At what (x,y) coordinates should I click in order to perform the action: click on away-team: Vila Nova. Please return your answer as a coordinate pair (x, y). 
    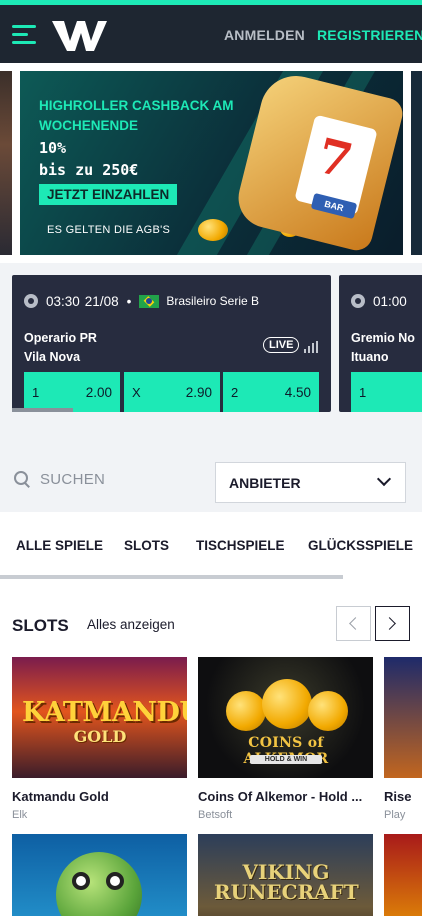
    Looking at the image, I should click on (52, 357).